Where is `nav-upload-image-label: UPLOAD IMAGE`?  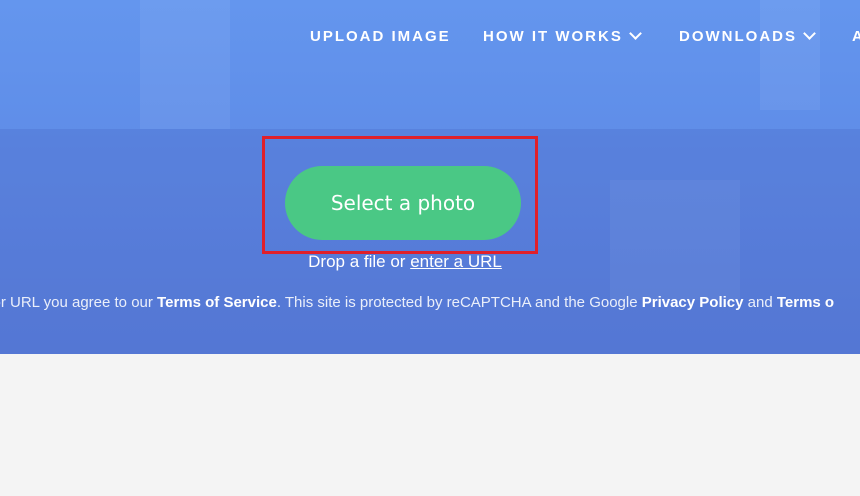 nav-upload-image-label: UPLOAD IMAGE is located at coordinates (380, 36).